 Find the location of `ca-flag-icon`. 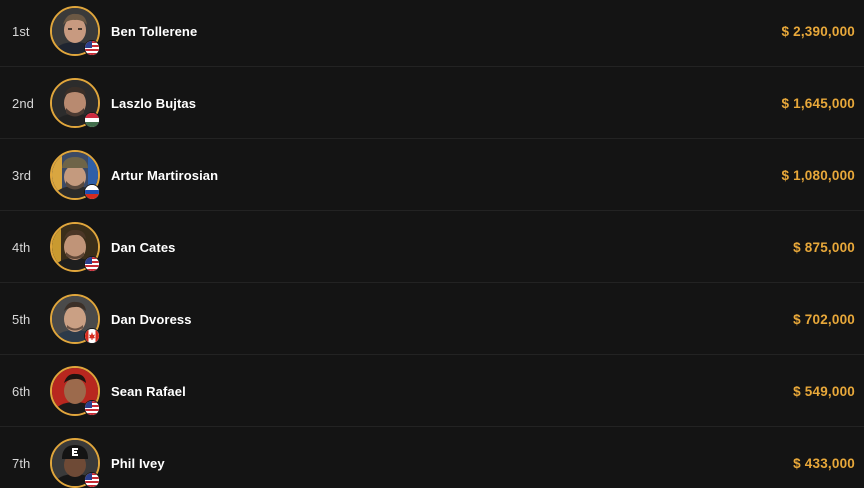

ca-flag-icon is located at coordinates (92, 336).